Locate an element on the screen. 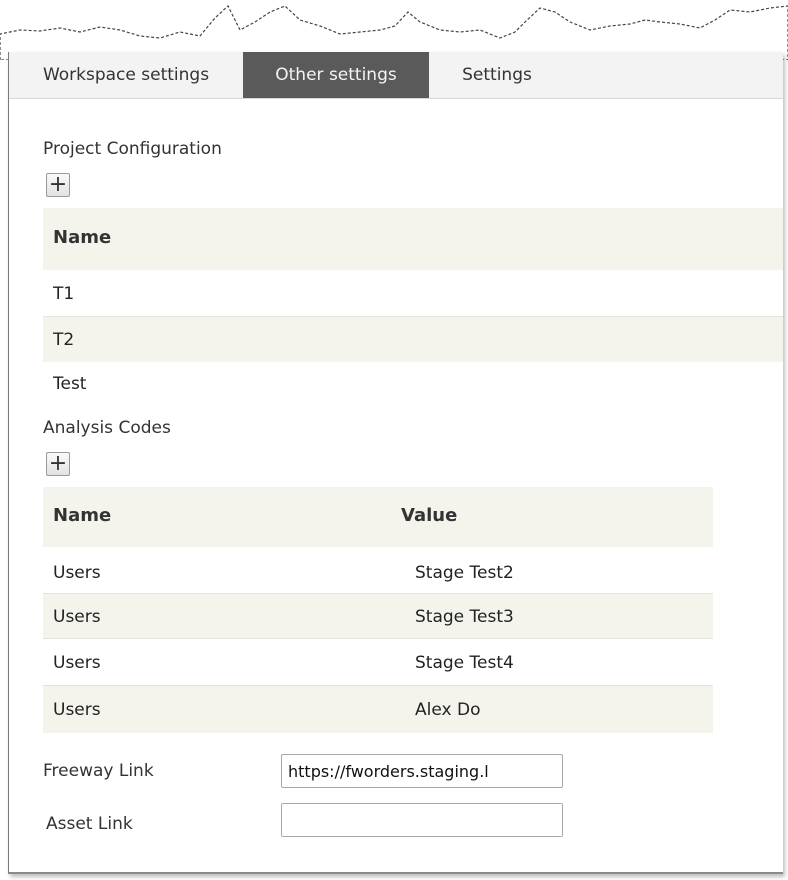  table-row: Users Stage Test2 is located at coordinates (378, 570).